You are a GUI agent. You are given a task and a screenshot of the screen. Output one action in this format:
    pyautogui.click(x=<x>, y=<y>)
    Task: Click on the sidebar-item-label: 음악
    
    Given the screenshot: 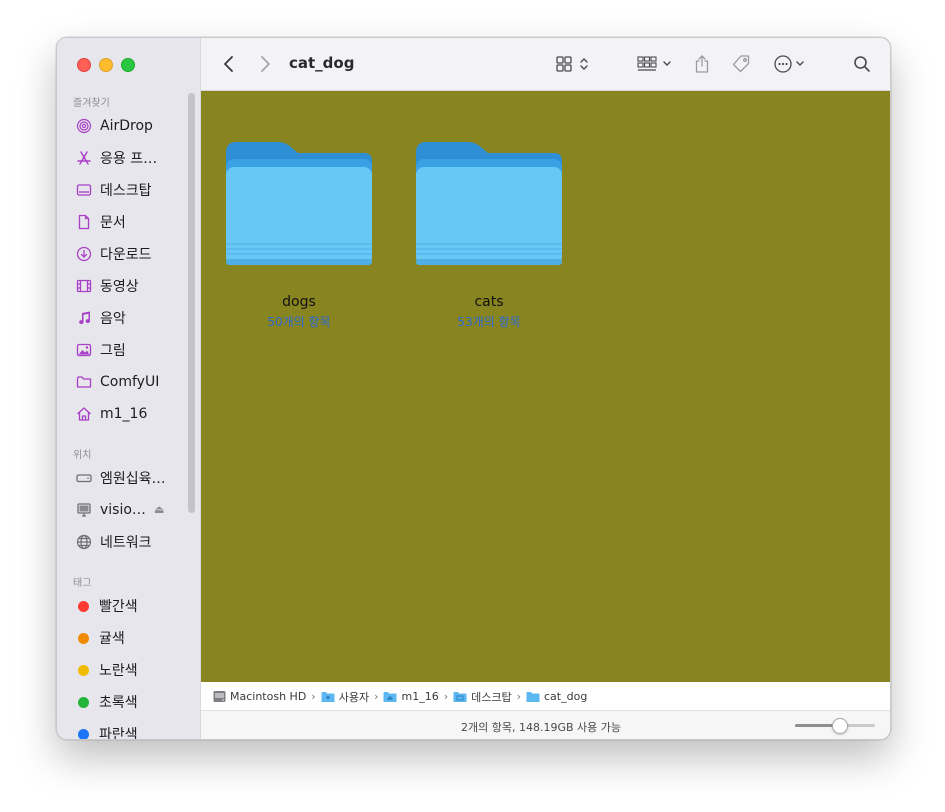 What is the action you would take?
    pyautogui.click(x=113, y=319)
    